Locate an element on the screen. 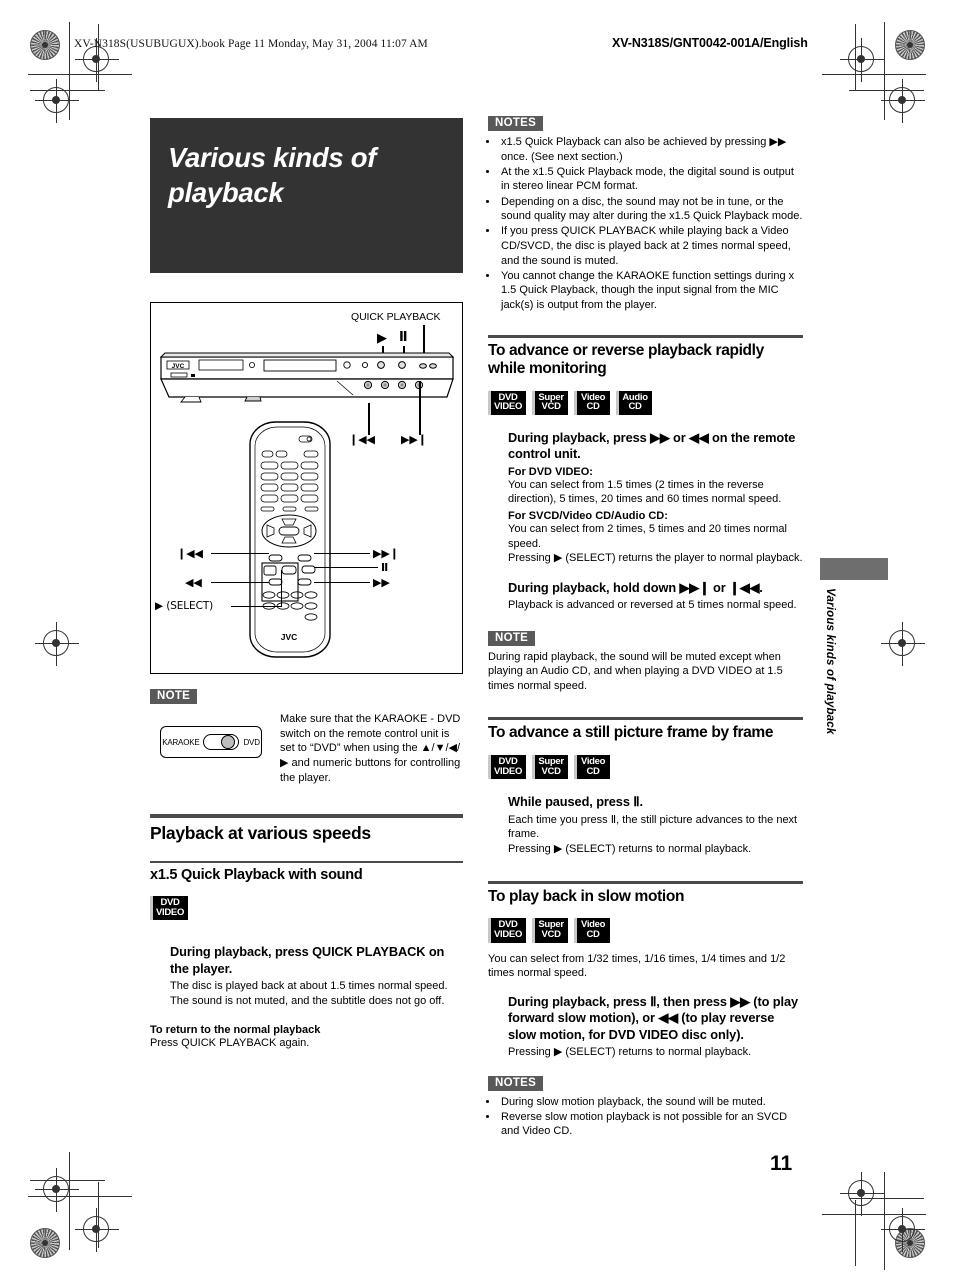 The width and height of the screenshot is (954, 1287). document-header: XV-N318S/GNT0042-001A/English is located at coordinates (710, 43).